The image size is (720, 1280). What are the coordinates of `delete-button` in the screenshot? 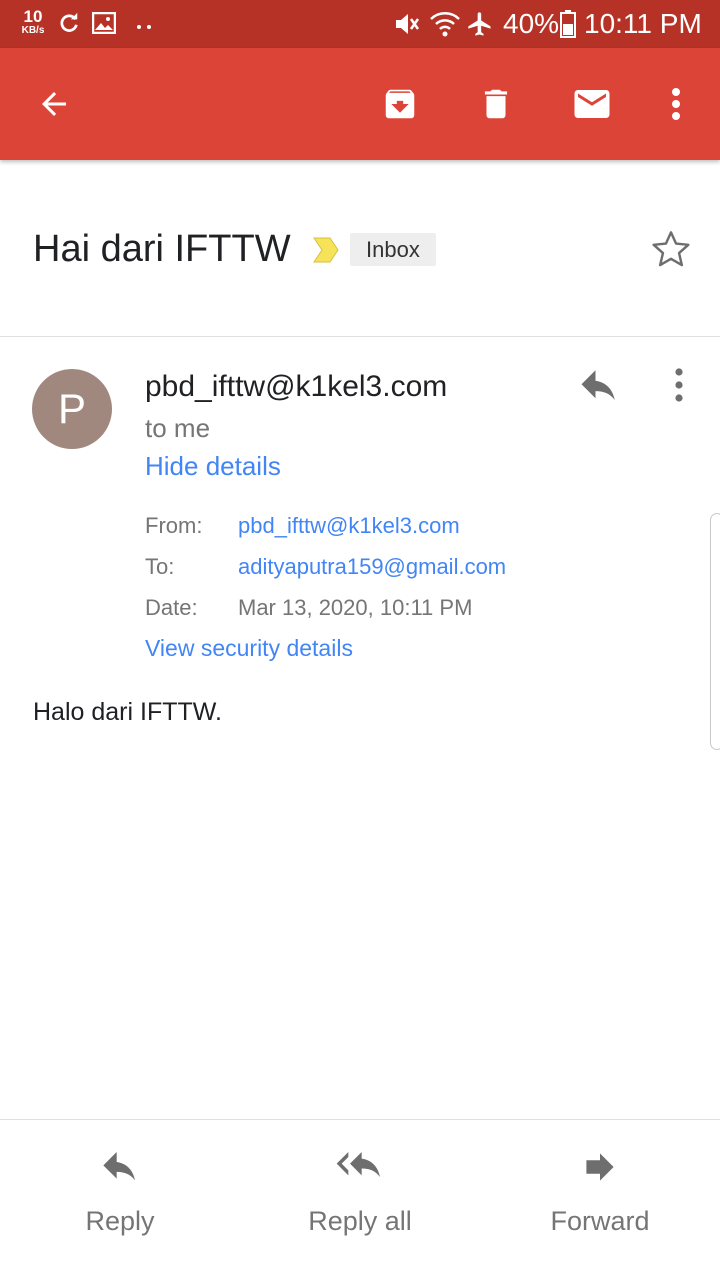 It's located at (496, 106).